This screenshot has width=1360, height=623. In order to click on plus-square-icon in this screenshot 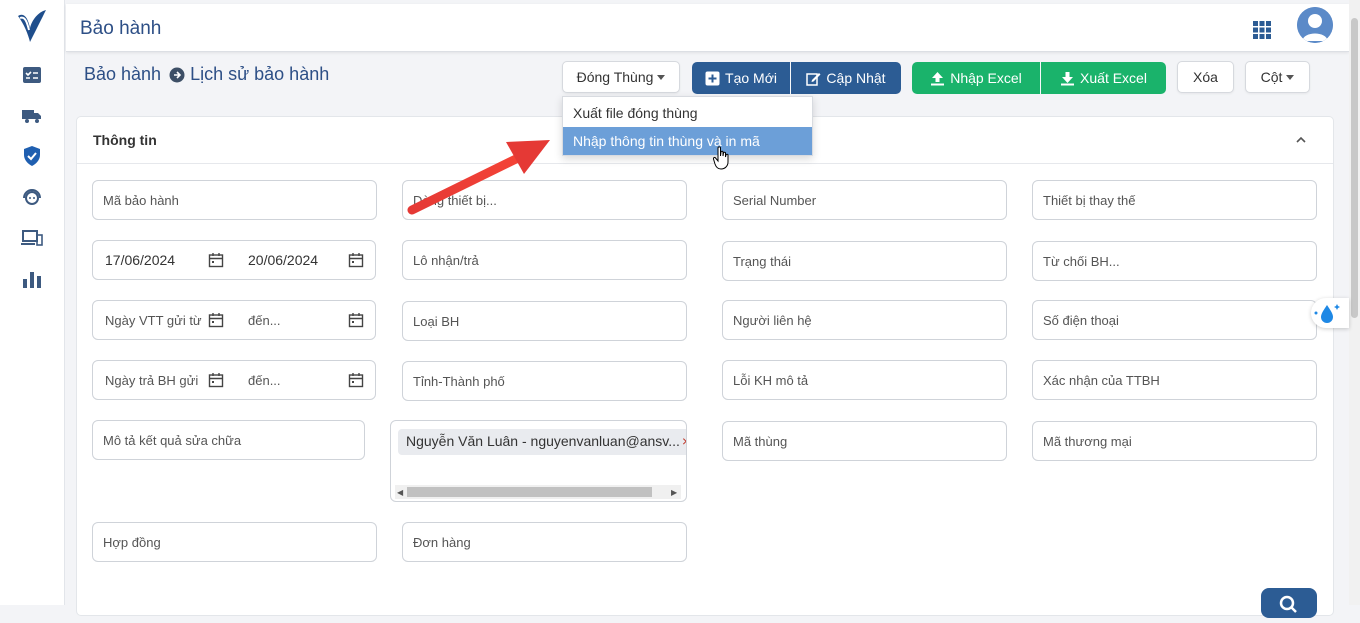, I will do `click(712, 78)`.